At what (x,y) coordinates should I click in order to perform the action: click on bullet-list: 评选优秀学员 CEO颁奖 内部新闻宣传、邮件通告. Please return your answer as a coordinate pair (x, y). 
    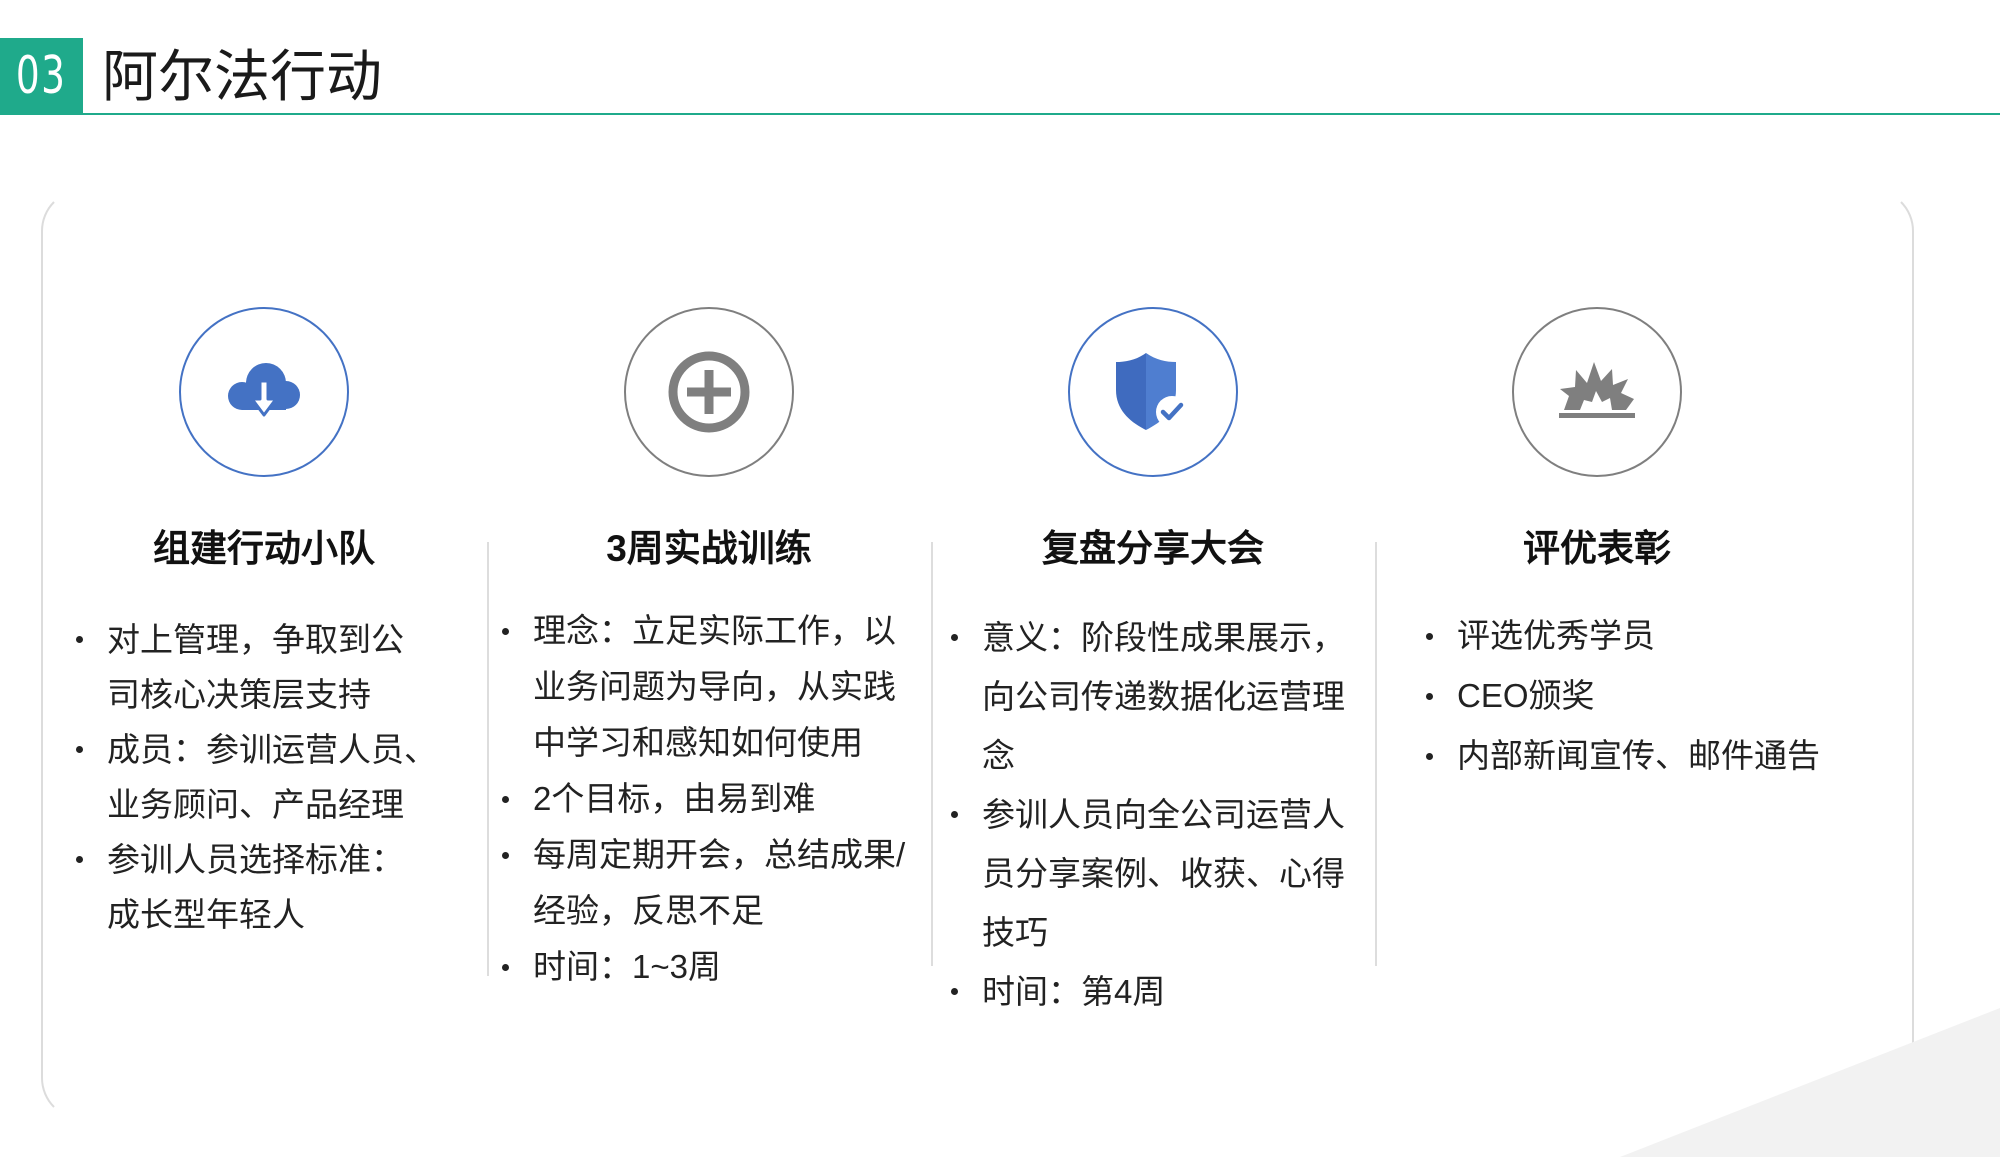
    Looking at the image, I should click on (1623, 696).